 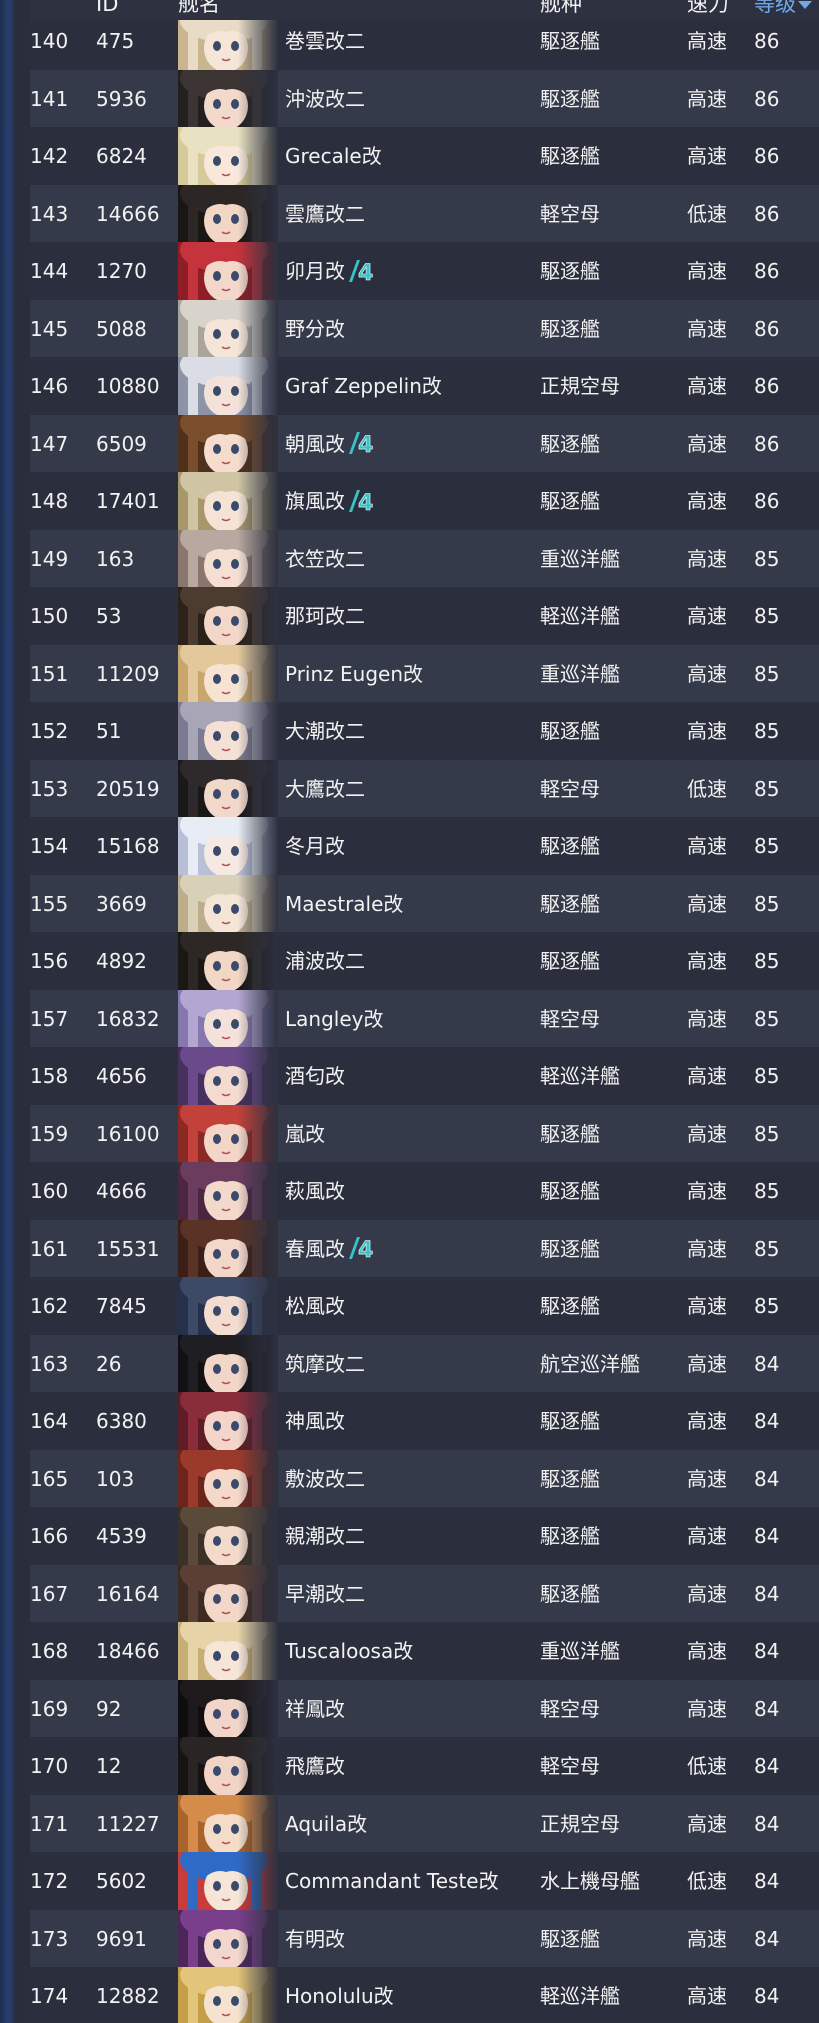 What do you see at coordinates (128, 673) in the screenshot?
I see `ship-id: 11209` at bounding box center [128, 673].